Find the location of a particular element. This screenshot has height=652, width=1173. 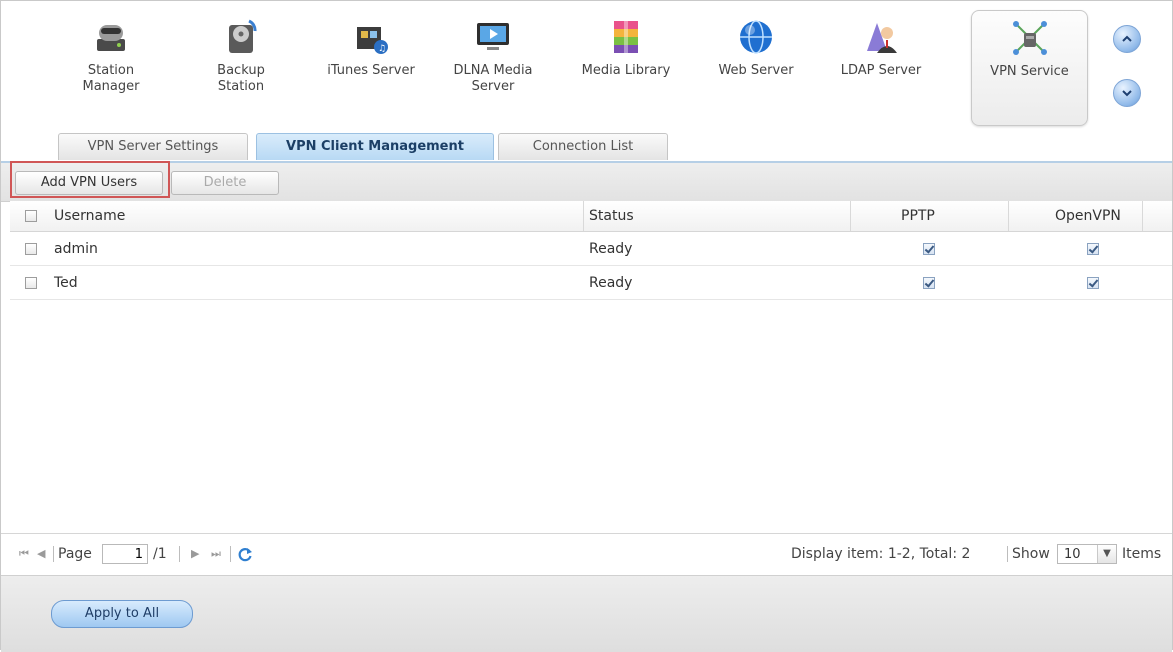

table-row: admin Ready is located at coordinates (591, 249).